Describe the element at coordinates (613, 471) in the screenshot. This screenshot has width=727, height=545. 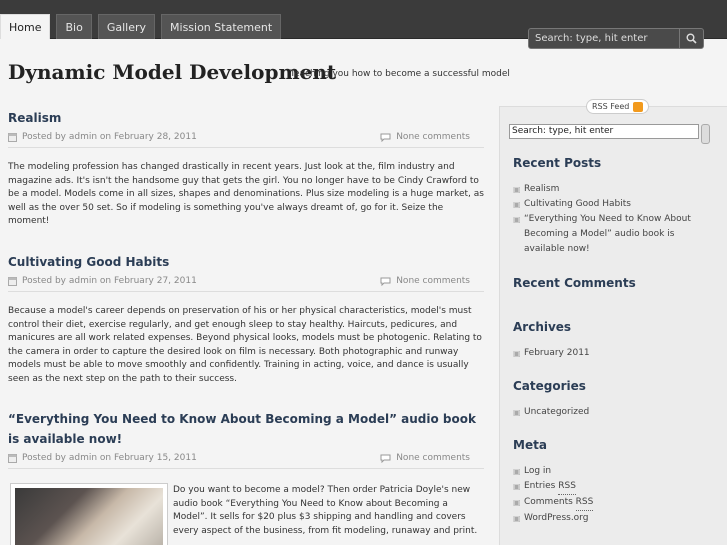
I see `meta-login-link: ▣ Log in` at that location.